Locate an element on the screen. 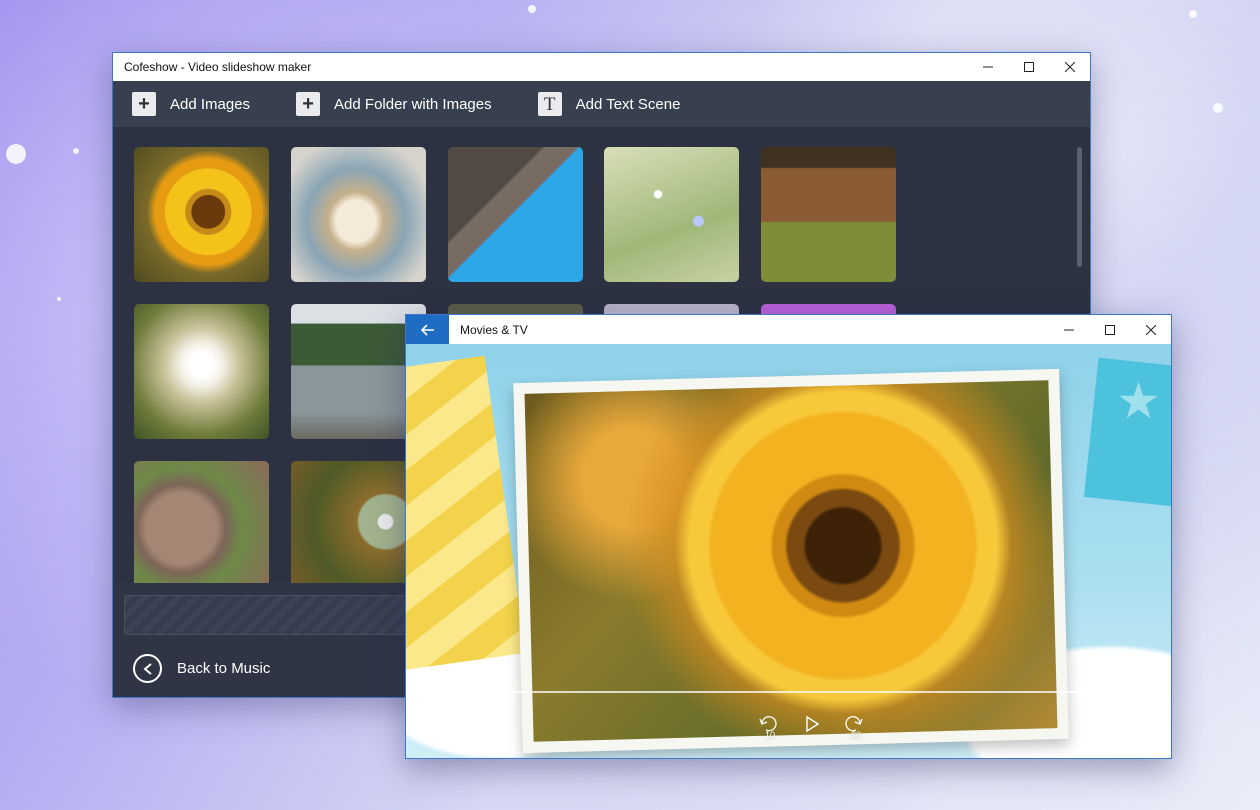  play-button is located at coordinates (812, 724).